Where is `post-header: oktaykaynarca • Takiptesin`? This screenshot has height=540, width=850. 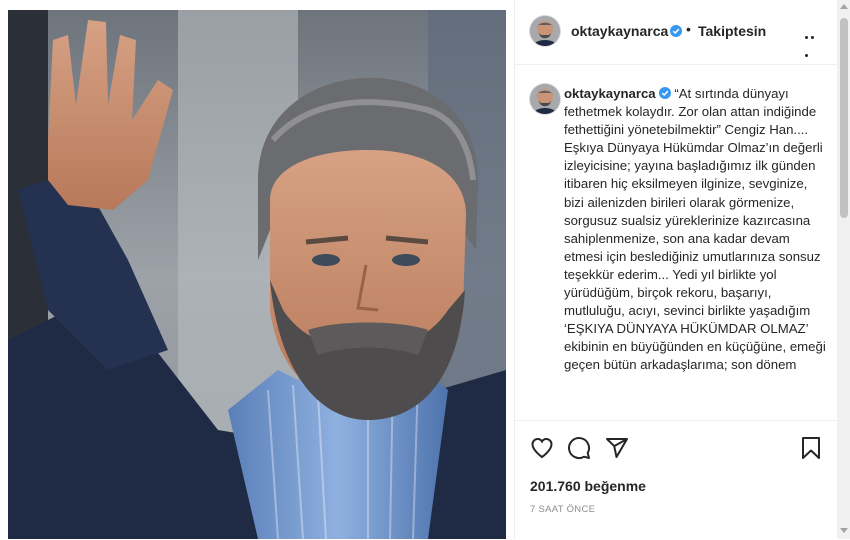
post-header: oktaykaynarca • Takiptesin is located at coordinates (676, 32).